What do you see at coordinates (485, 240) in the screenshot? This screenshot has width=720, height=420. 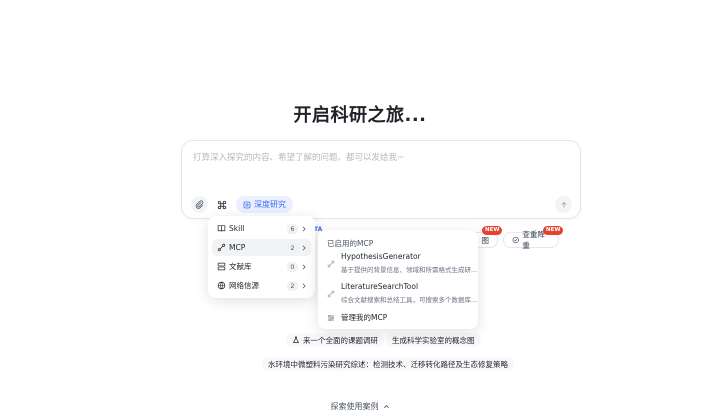 I see `quick-chip-diagram-label: 图` at bounding box center [485, 240].